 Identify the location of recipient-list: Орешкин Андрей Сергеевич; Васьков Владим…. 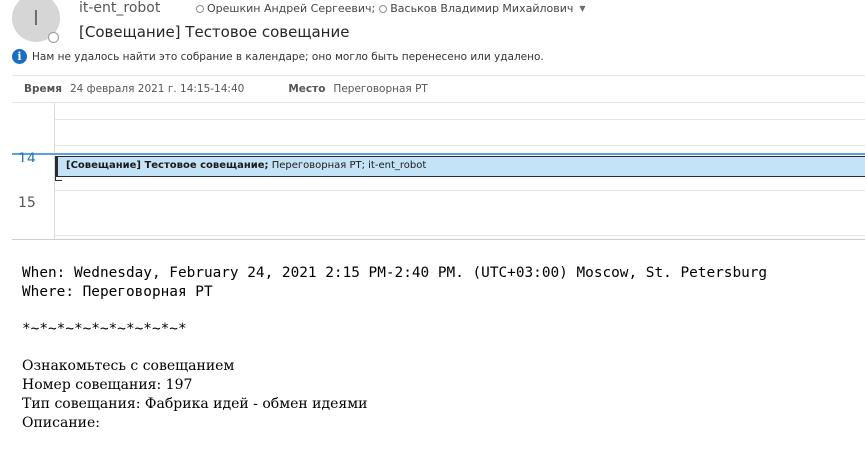
(391, 9).